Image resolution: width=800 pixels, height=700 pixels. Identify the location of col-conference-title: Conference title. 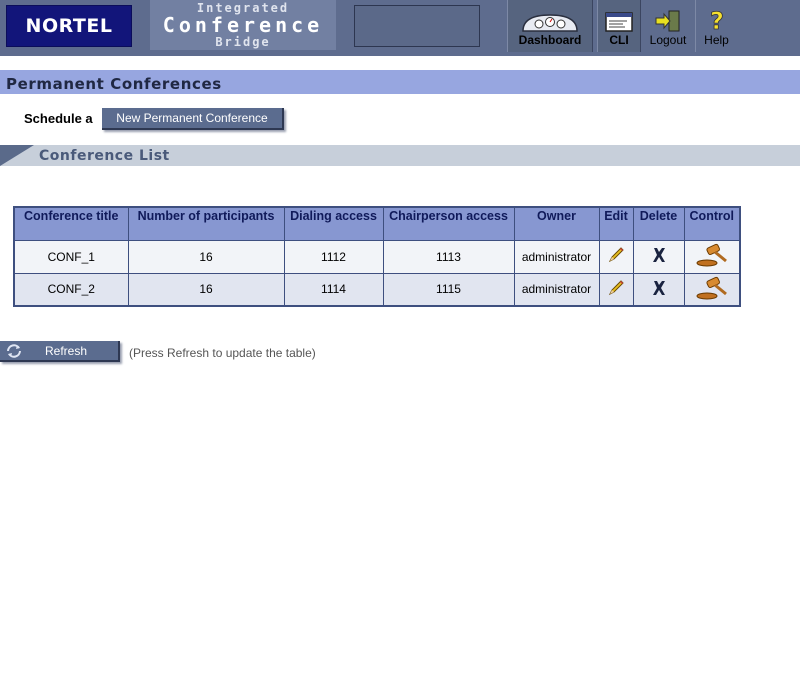
(71, 223).